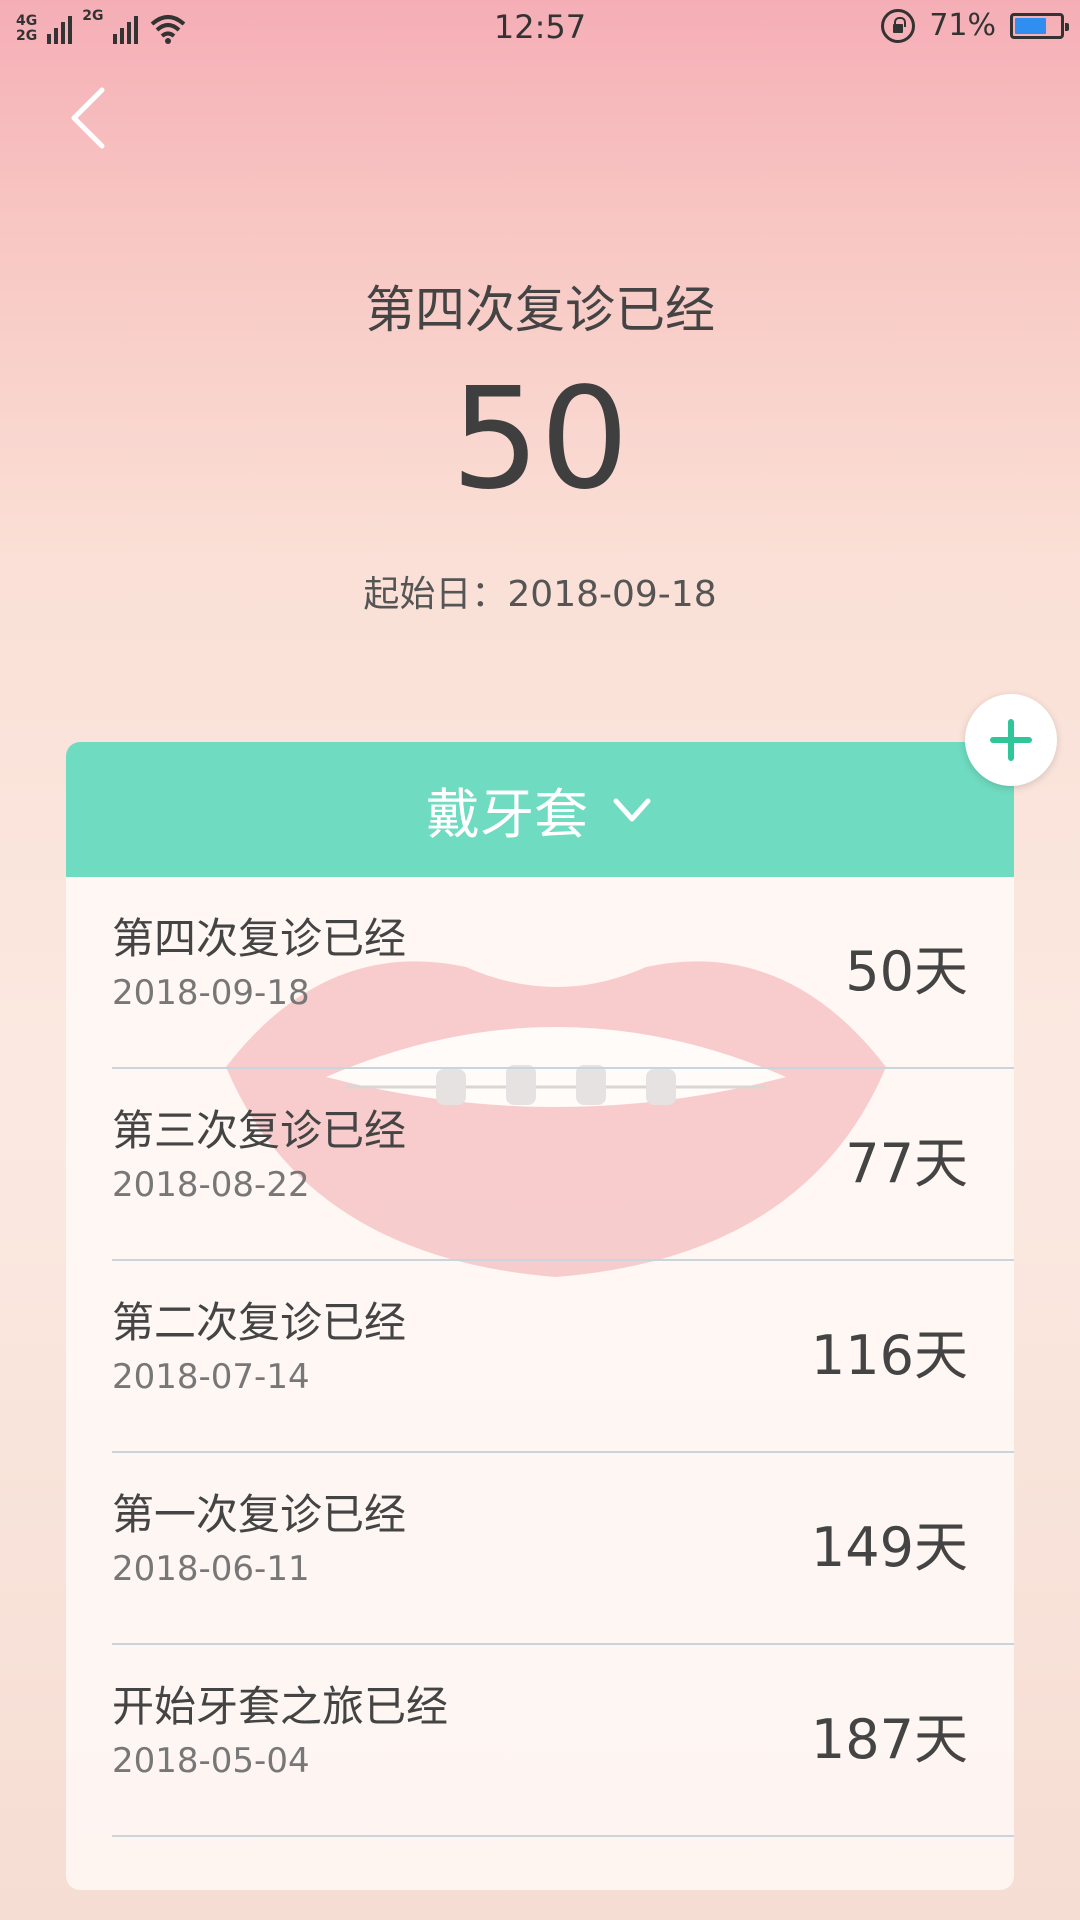 The width and height of the screenshot is (1080, 1920). What do you see at coordinates (540, 28) in the screenshot?
I see `status-bar: 4G 2G 2G 12:57 71%` at bounding box center [540, 28].